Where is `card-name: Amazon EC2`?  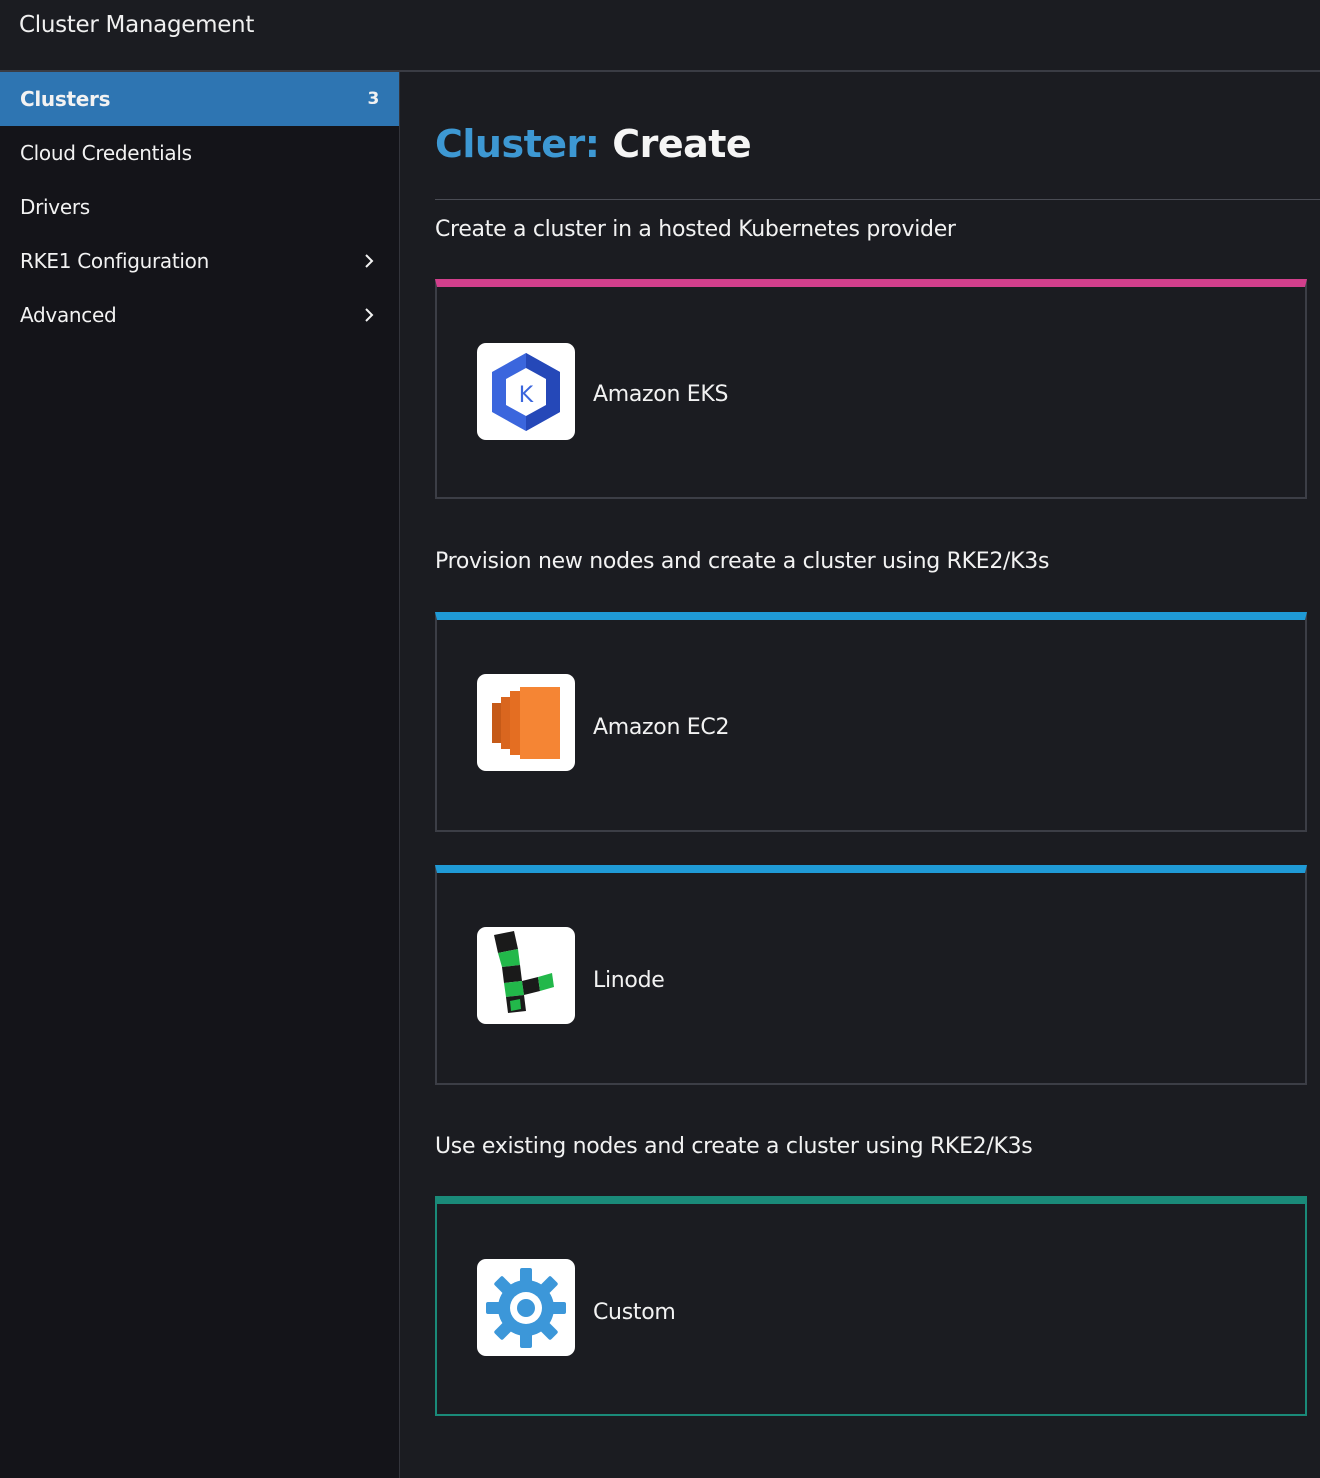
card-name: Amazon EC2 is located at coordinates (661, 727).